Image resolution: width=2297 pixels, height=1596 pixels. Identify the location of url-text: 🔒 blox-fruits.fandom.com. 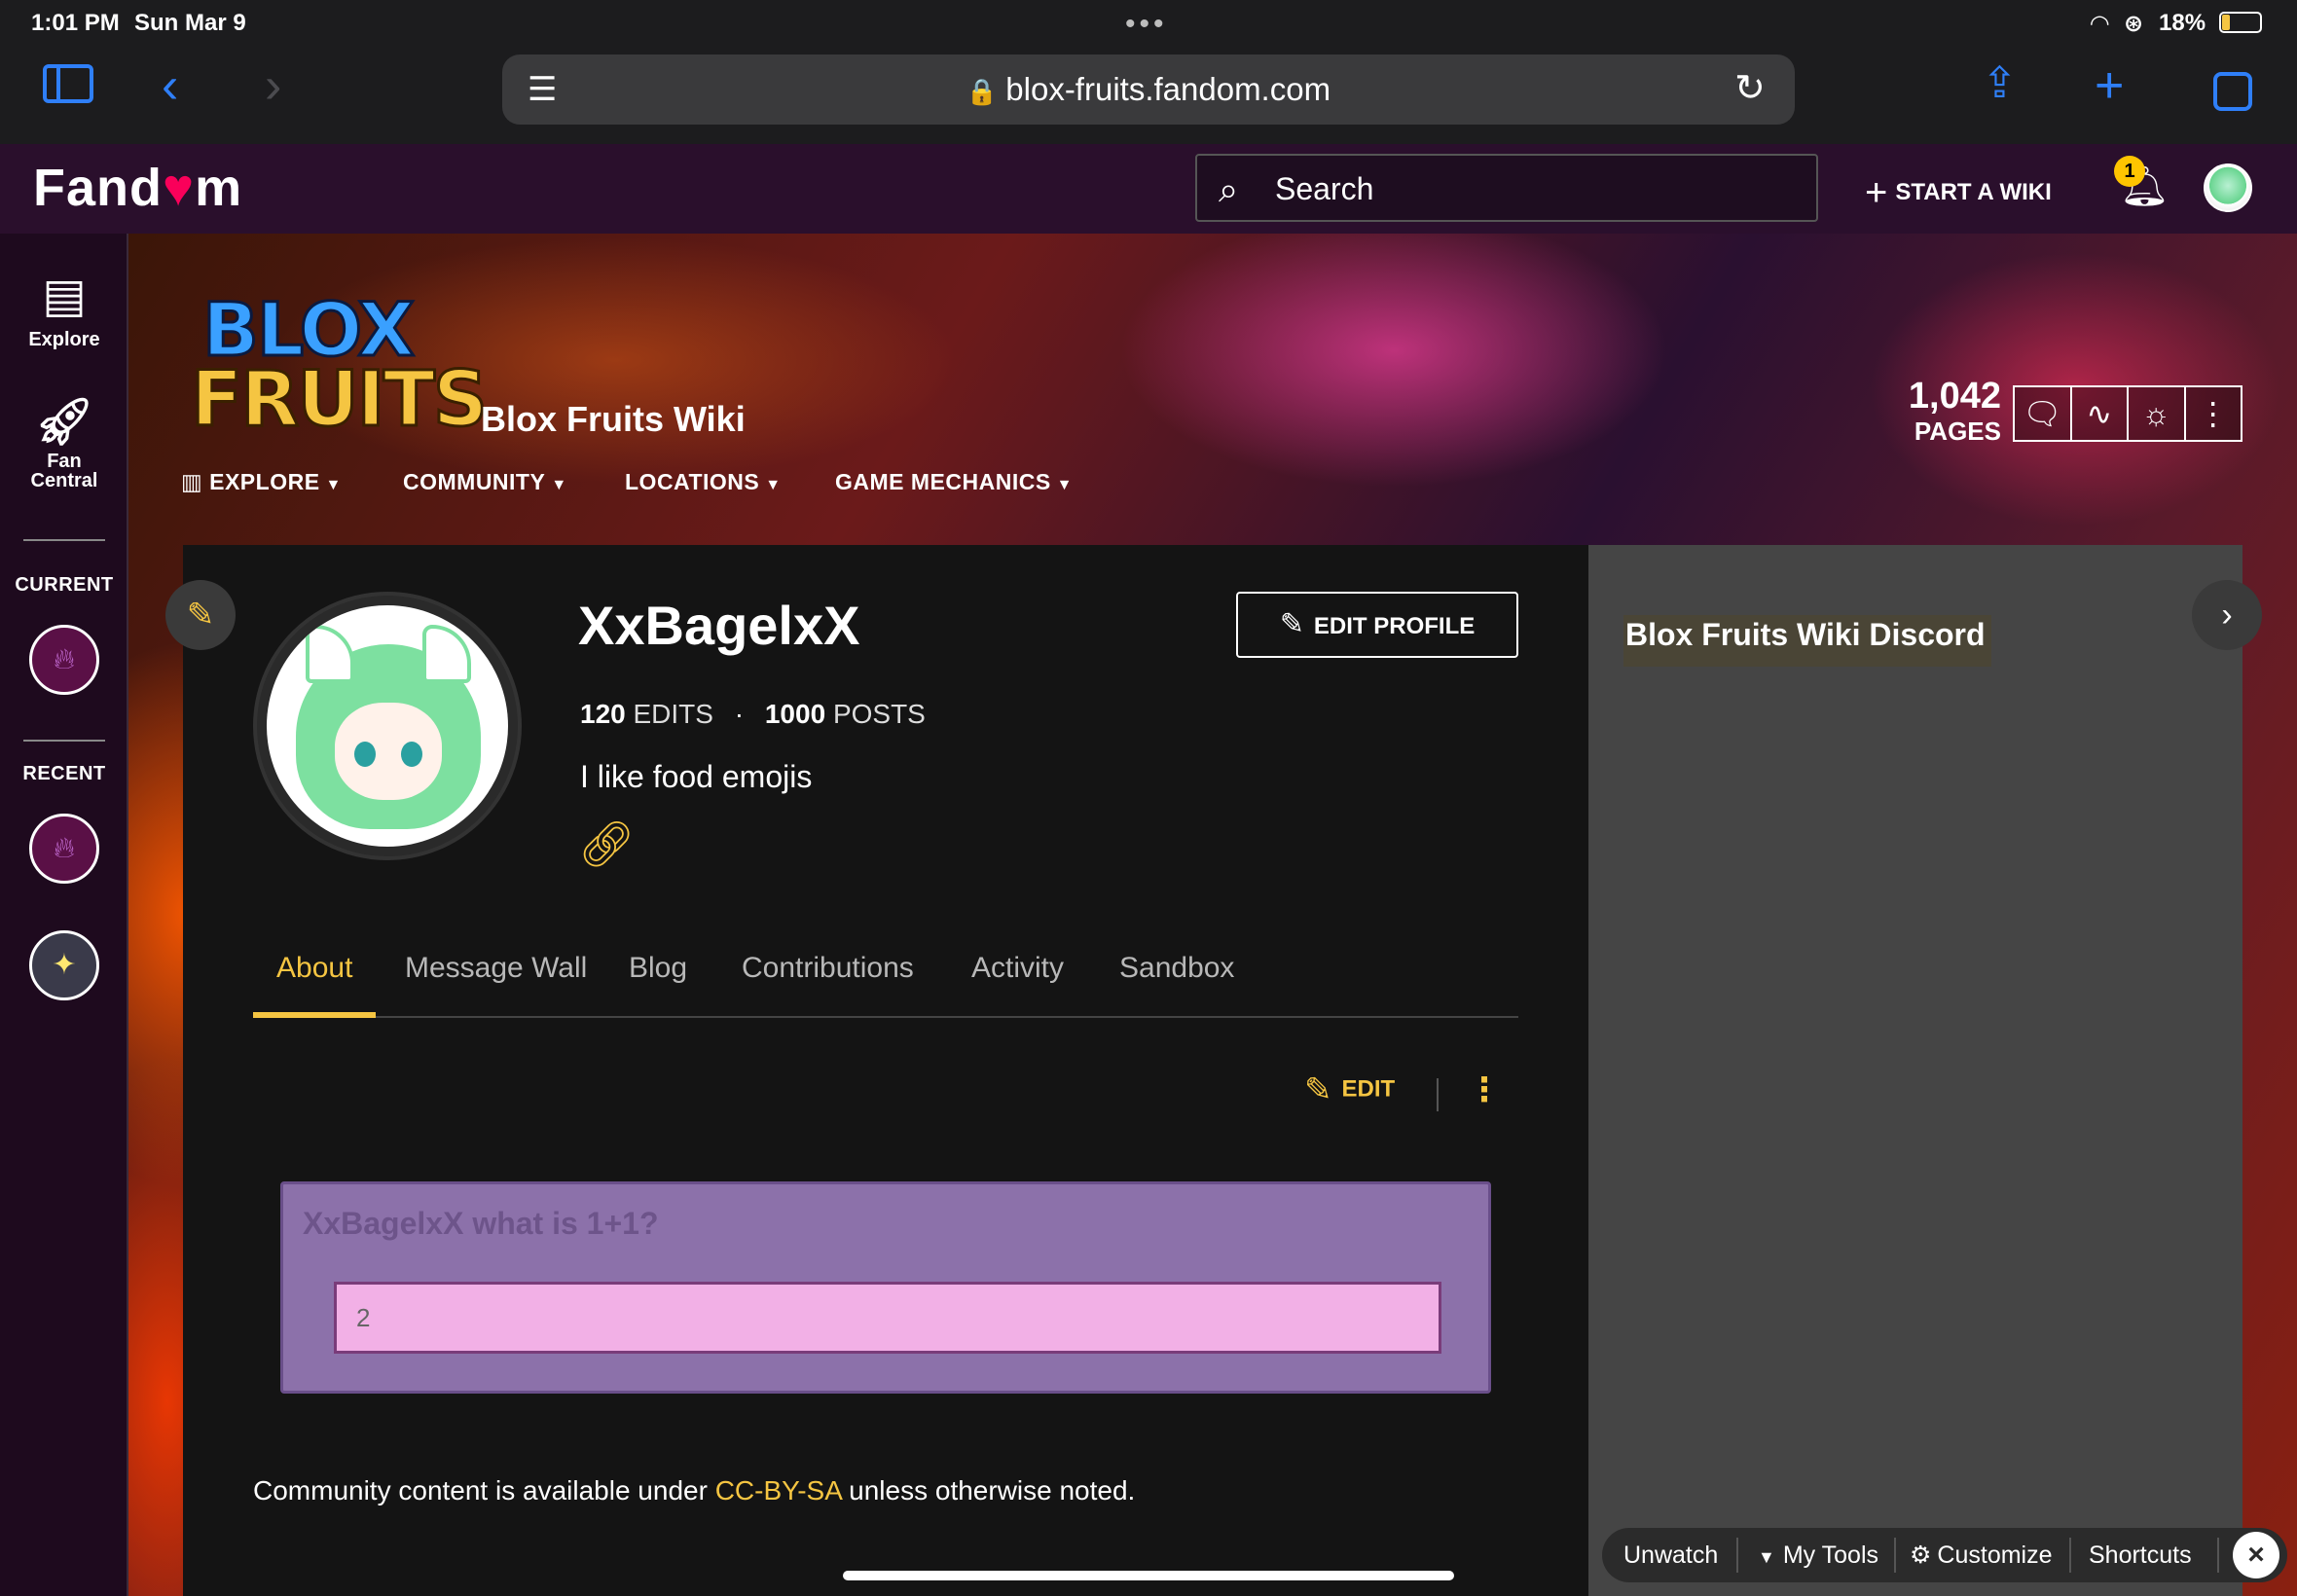
(1148, 89).